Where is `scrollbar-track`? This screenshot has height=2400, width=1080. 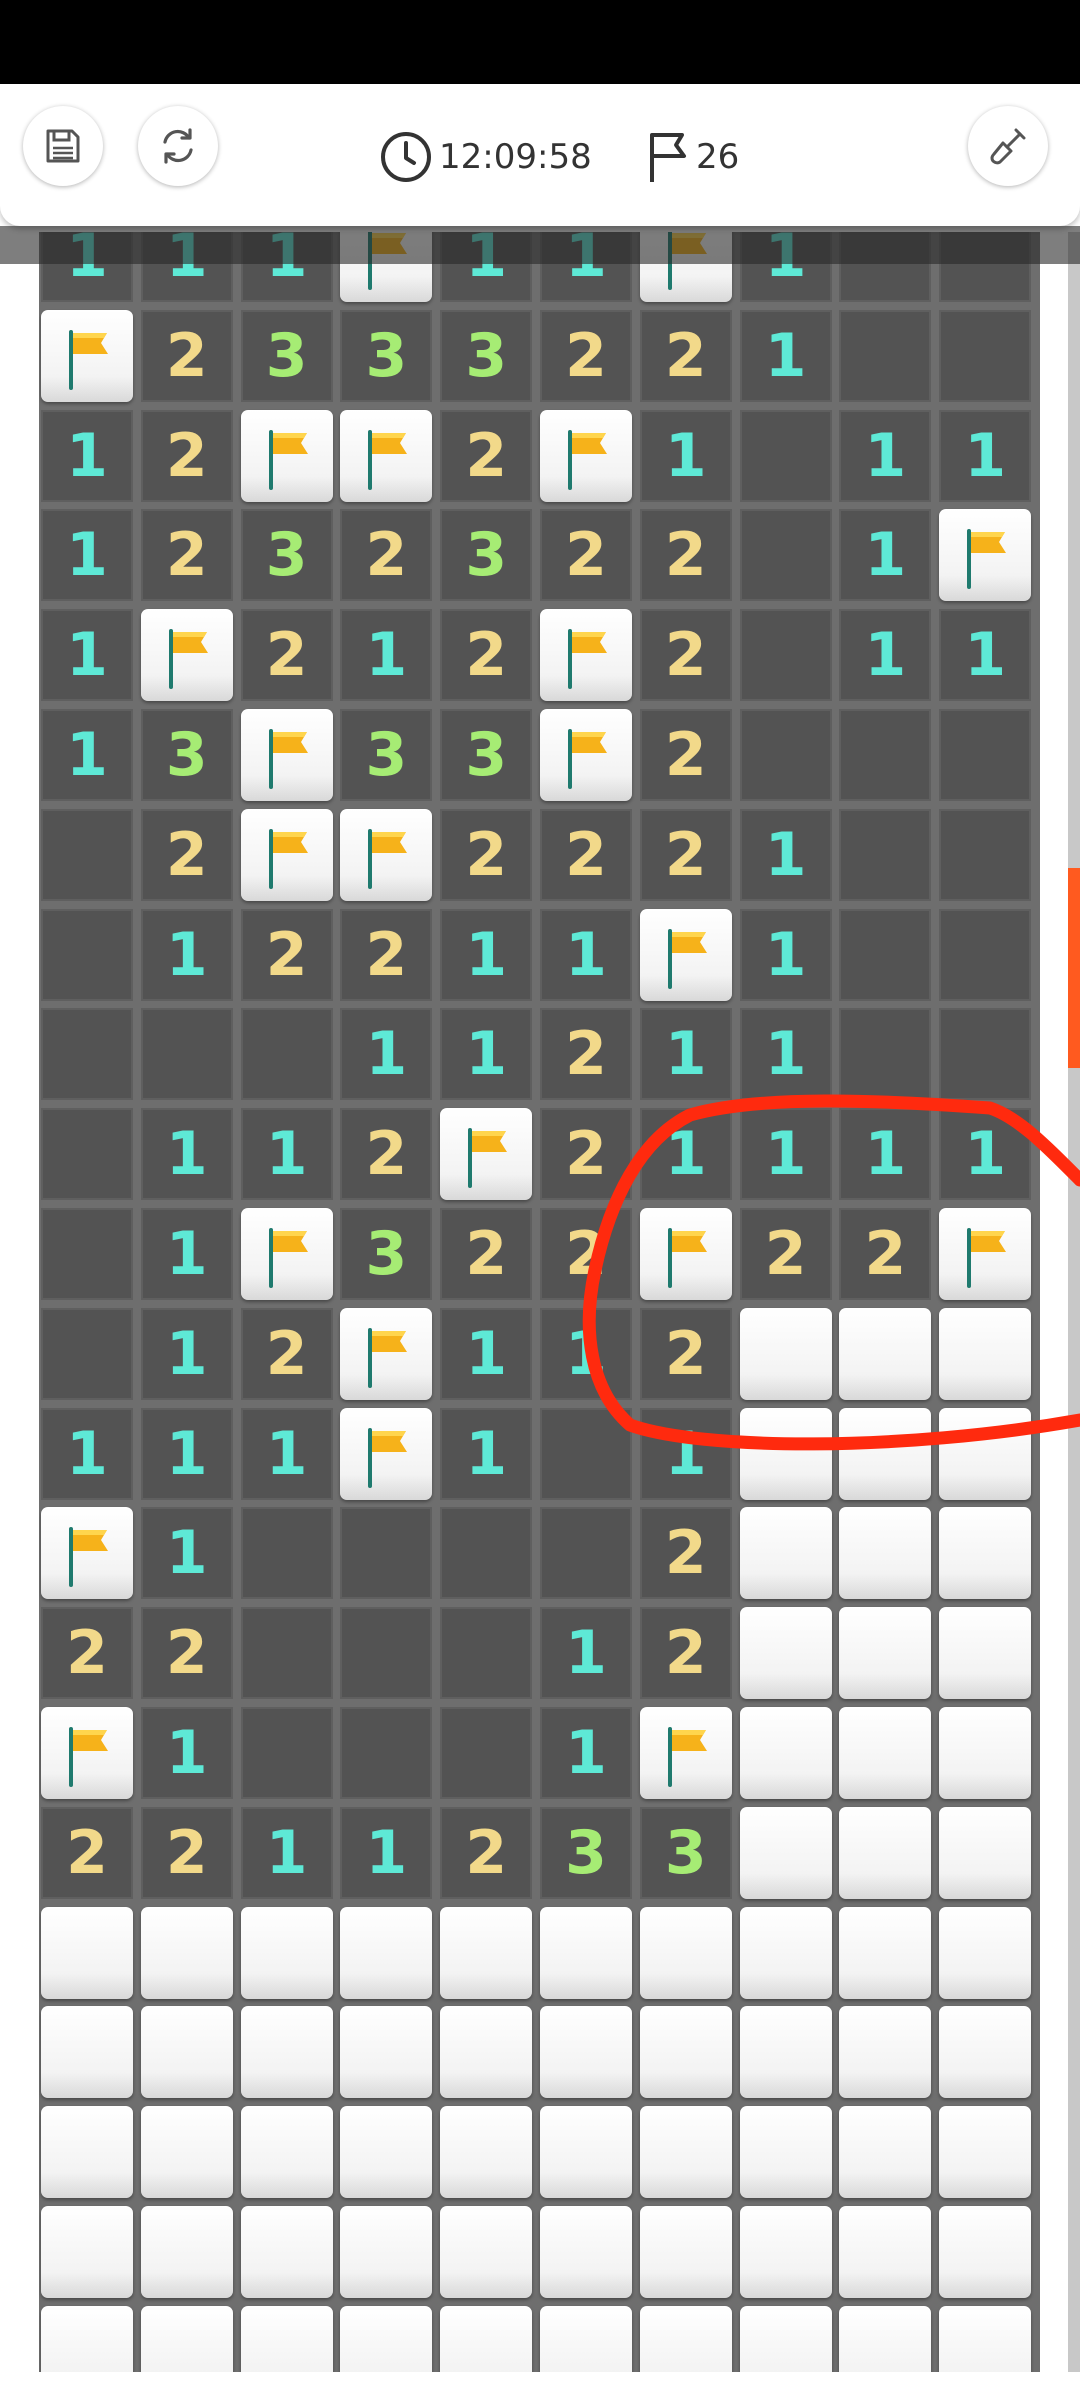
scrollbar-track is located at coordinates (1074, 1302).